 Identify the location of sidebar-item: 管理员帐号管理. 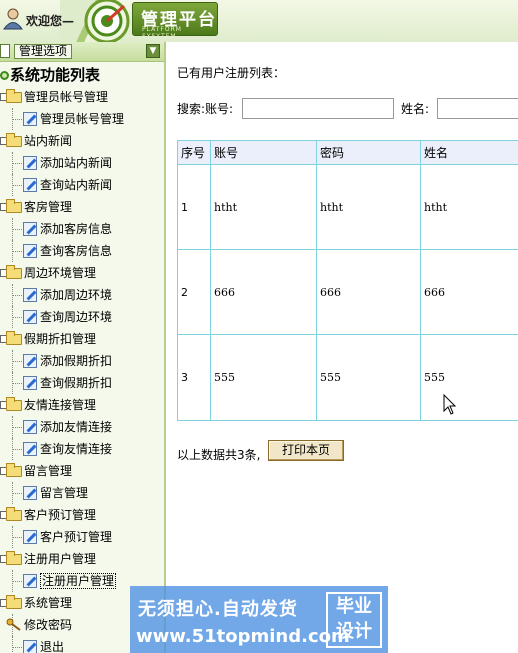
(82, 119).